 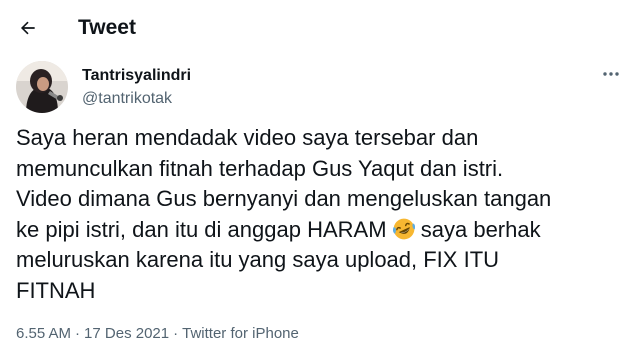 I want to click on back-button, so click(x=28, y=28).